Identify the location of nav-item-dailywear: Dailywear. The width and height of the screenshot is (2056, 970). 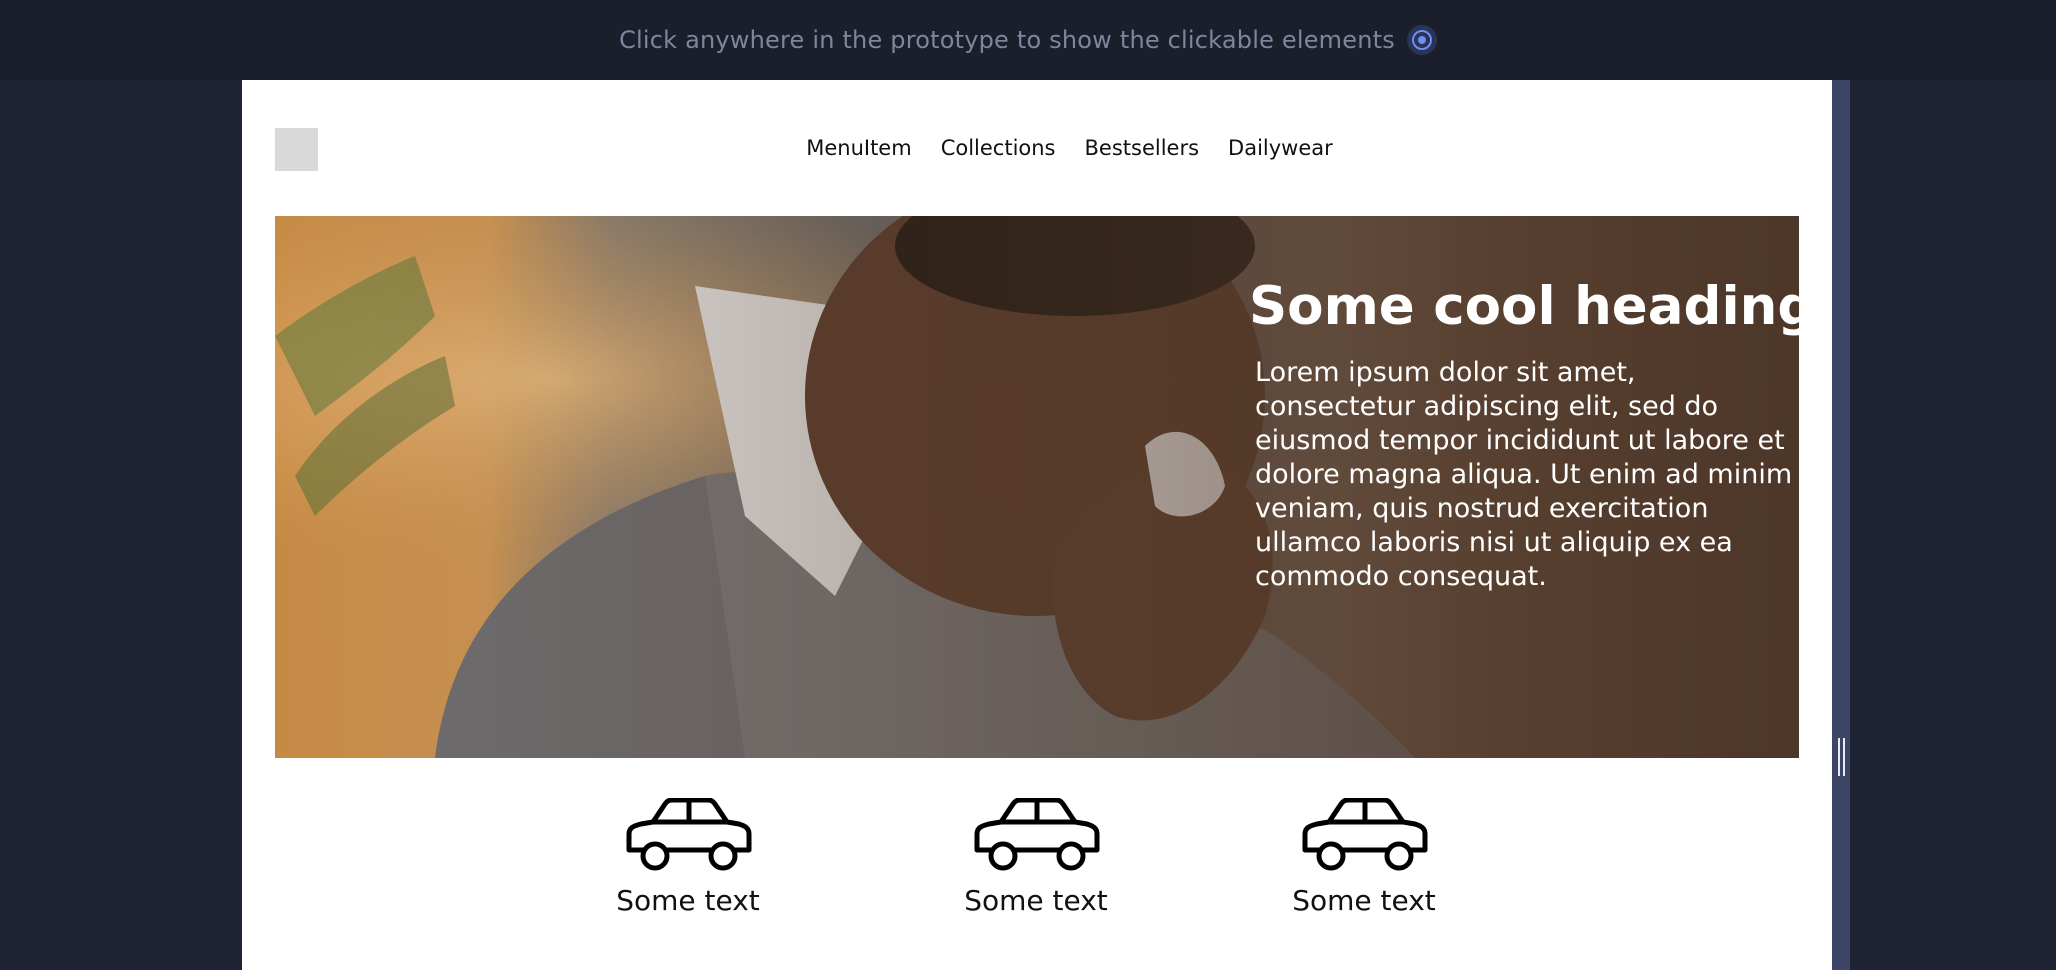
(1280, 148).